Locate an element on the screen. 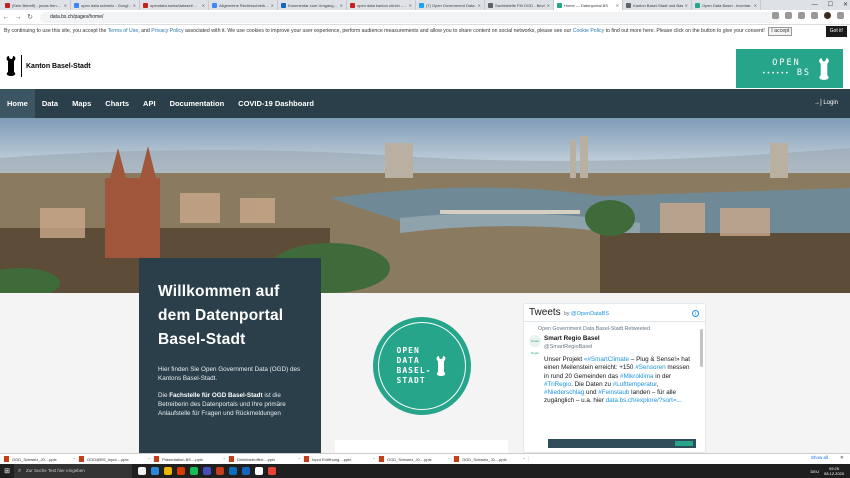 This screenshot has height=478, width=850. hashtag-link: #Niederschlag is located at coordinates (564, 392).